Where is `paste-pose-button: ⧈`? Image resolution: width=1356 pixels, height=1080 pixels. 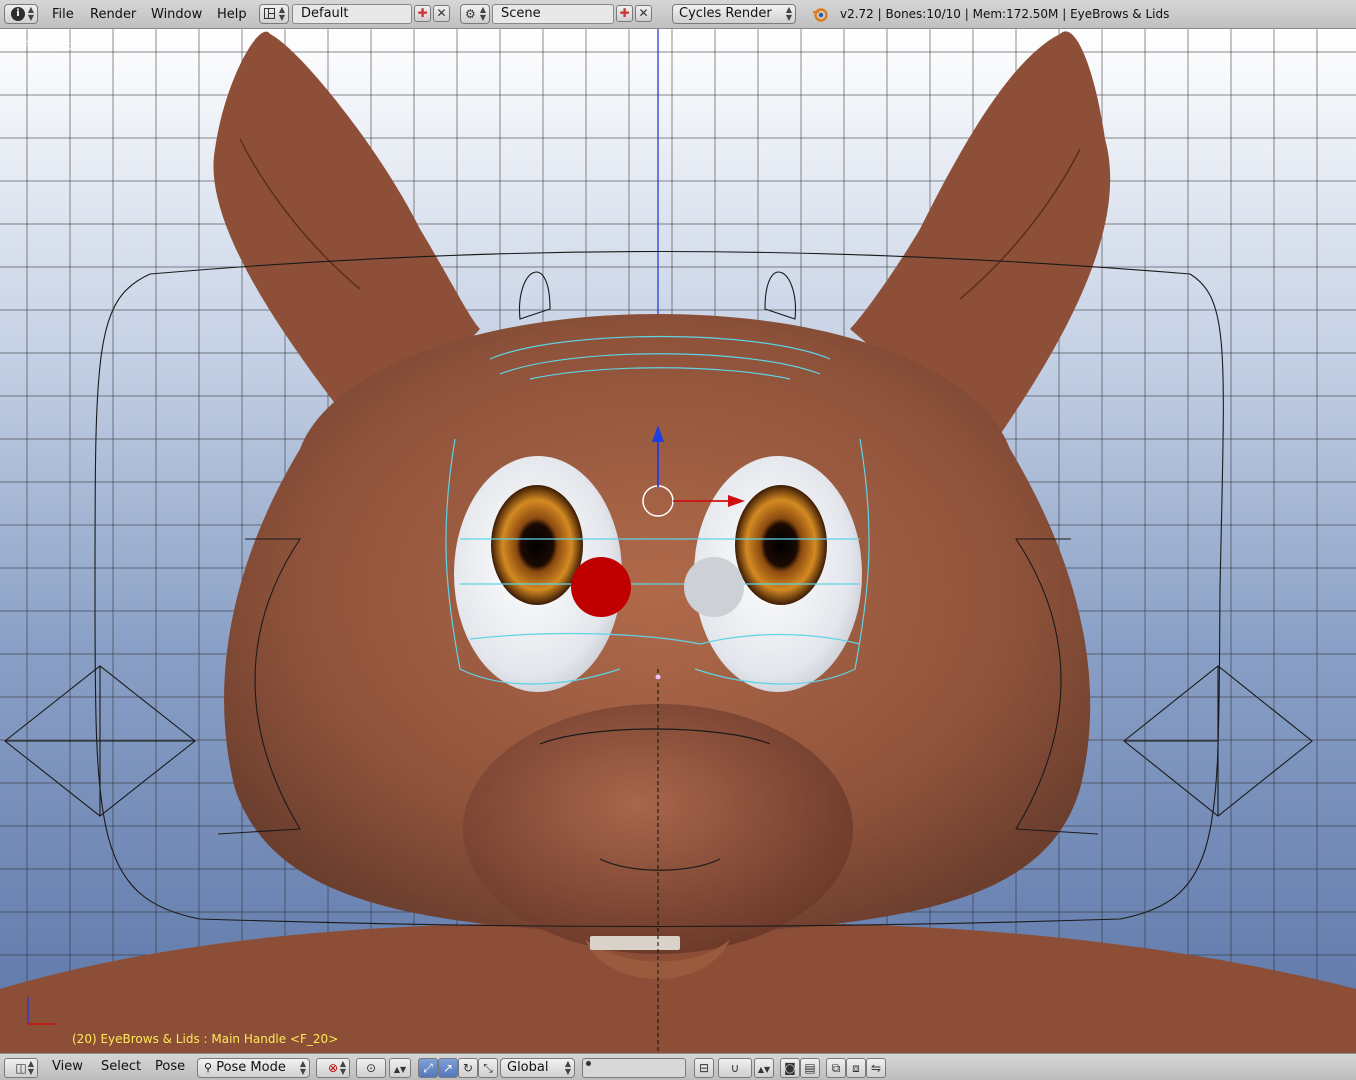 paste-pose-button: ⧈ is located at coordinates (856, 1068).